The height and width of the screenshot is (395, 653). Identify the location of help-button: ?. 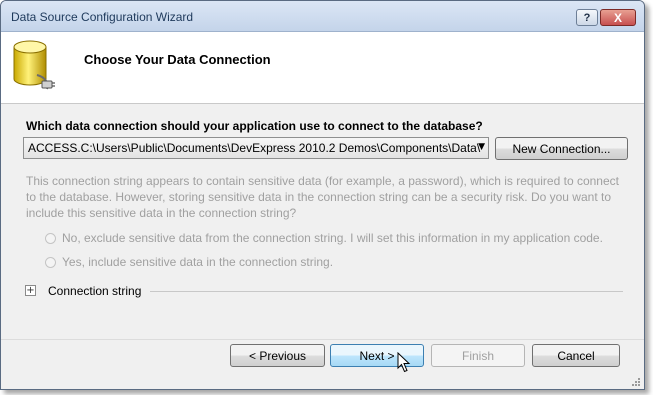
(587, 17).